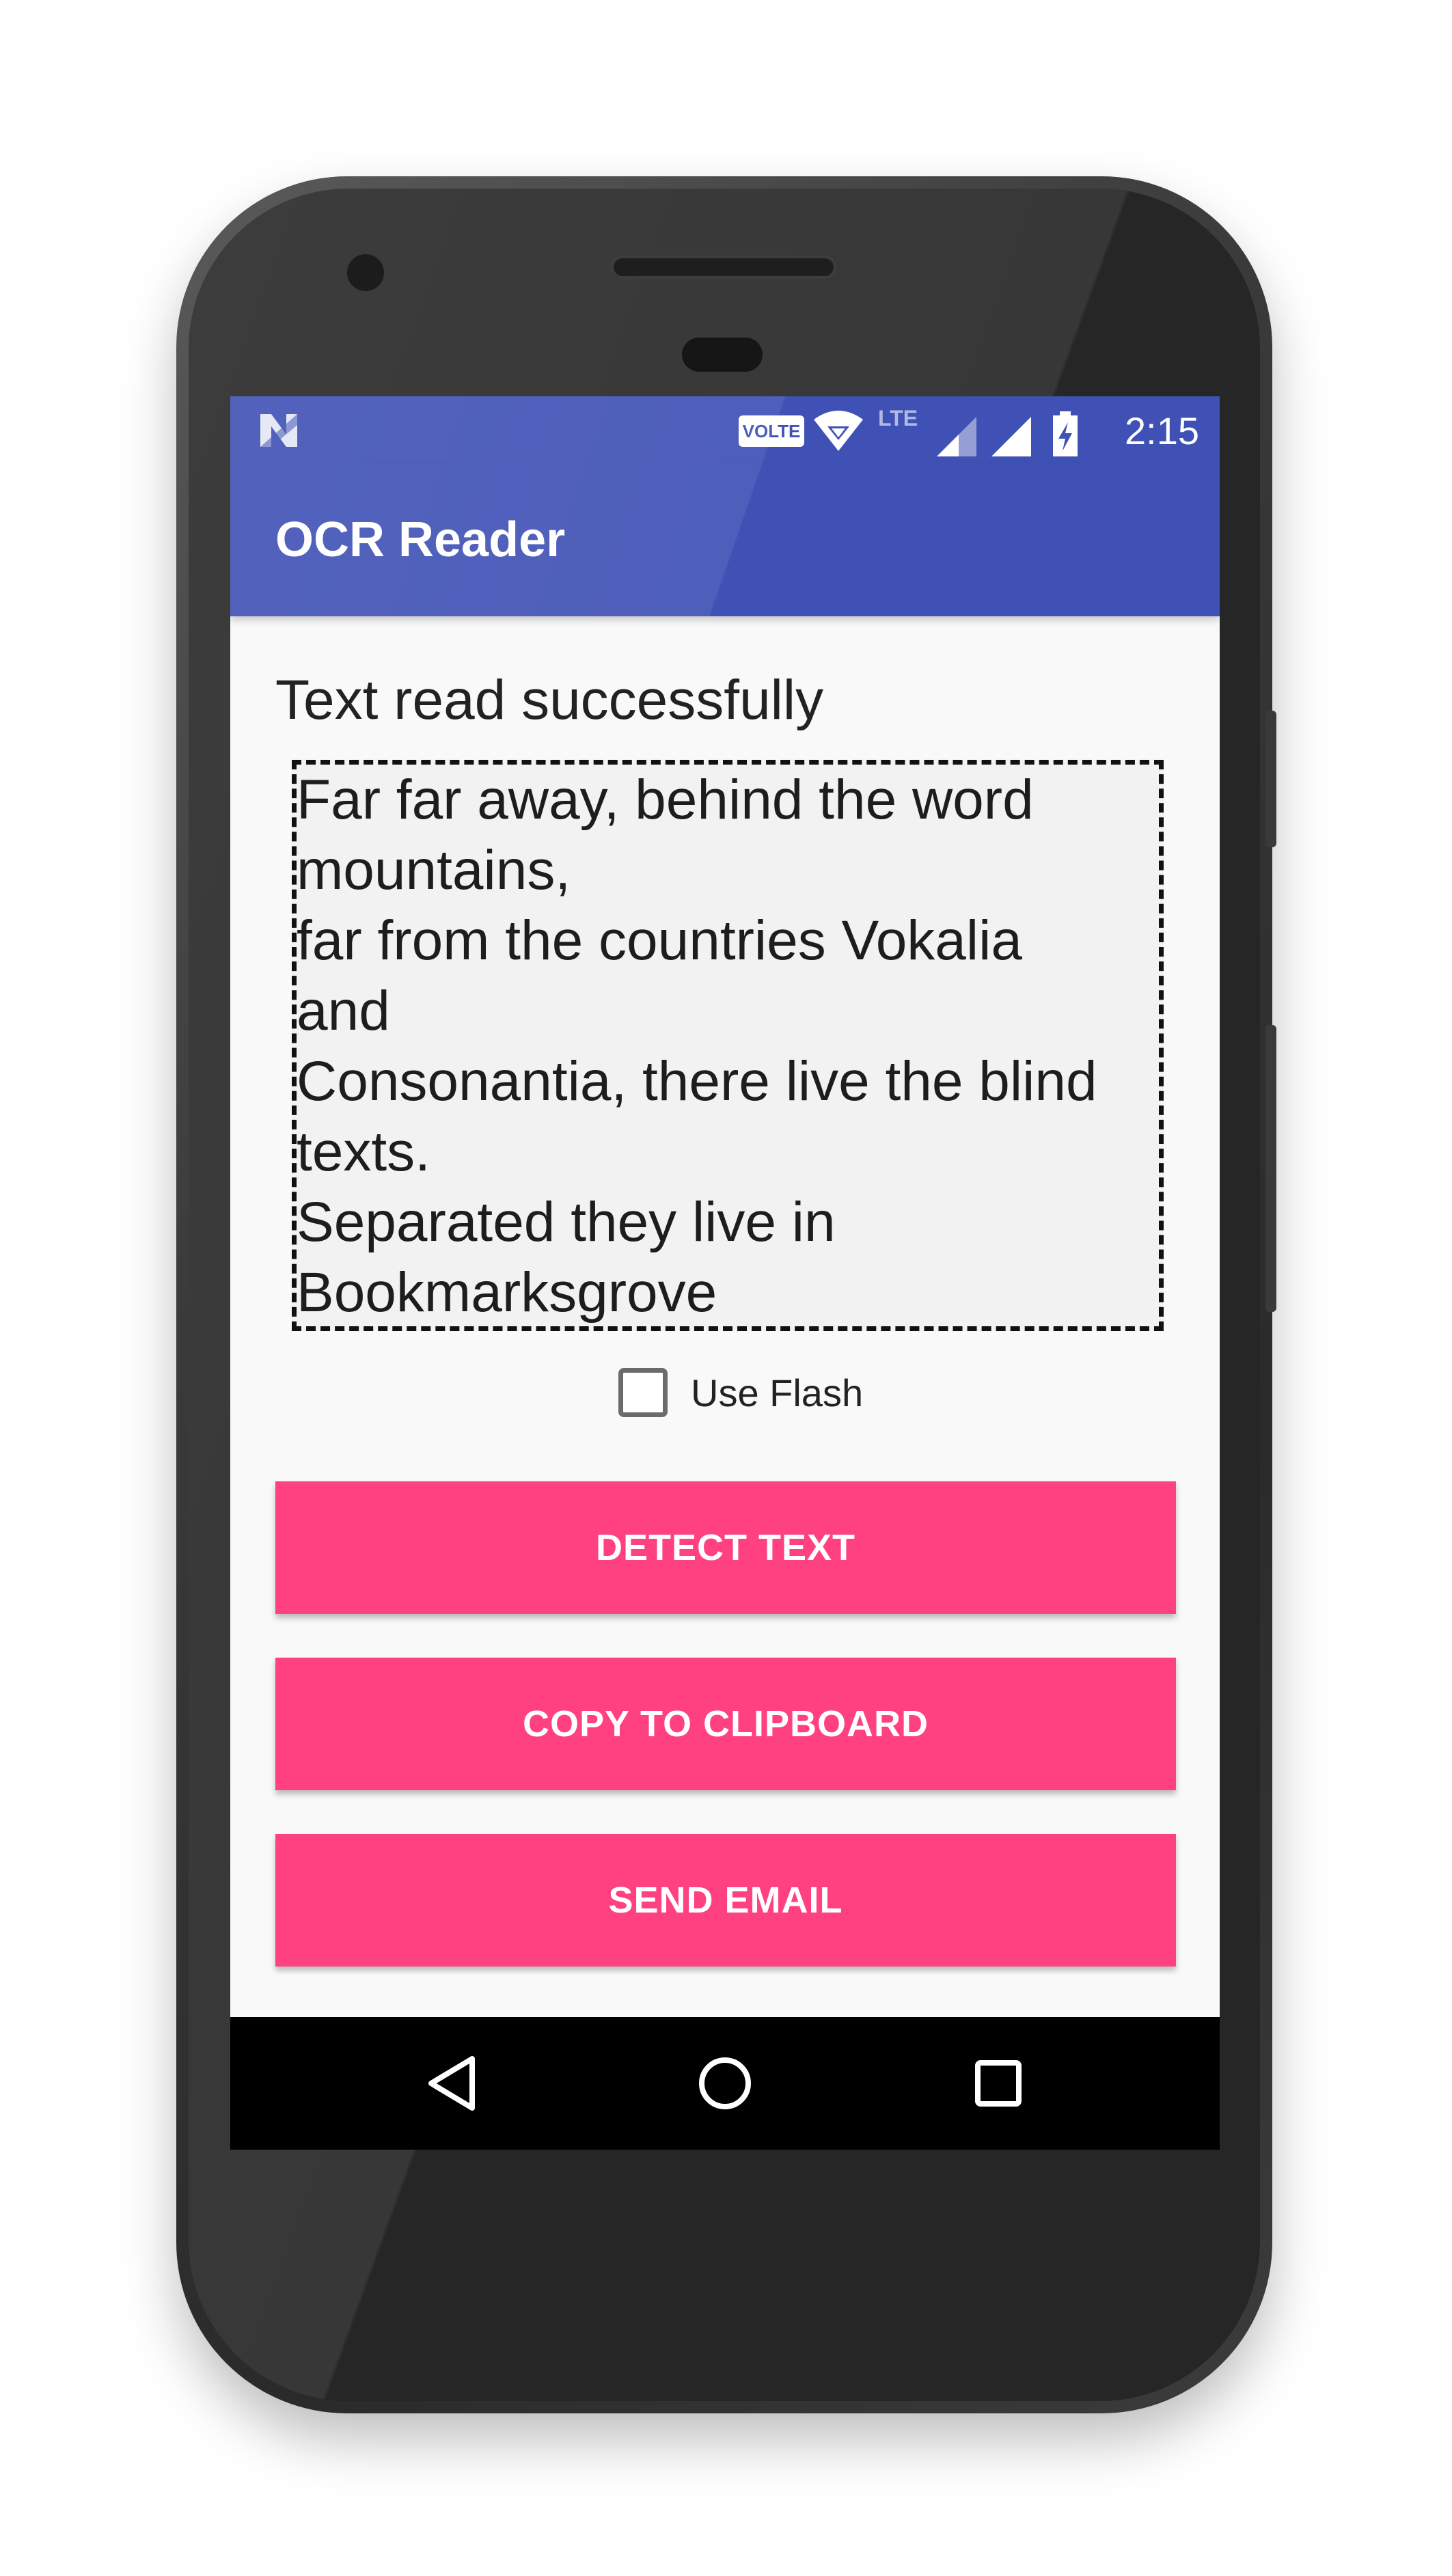 The height and width of the screenshot is (2576, 1452). I want to click on copy-to-clipboard-button: COPY TO CLIPBOARD, so click(725, 1724).